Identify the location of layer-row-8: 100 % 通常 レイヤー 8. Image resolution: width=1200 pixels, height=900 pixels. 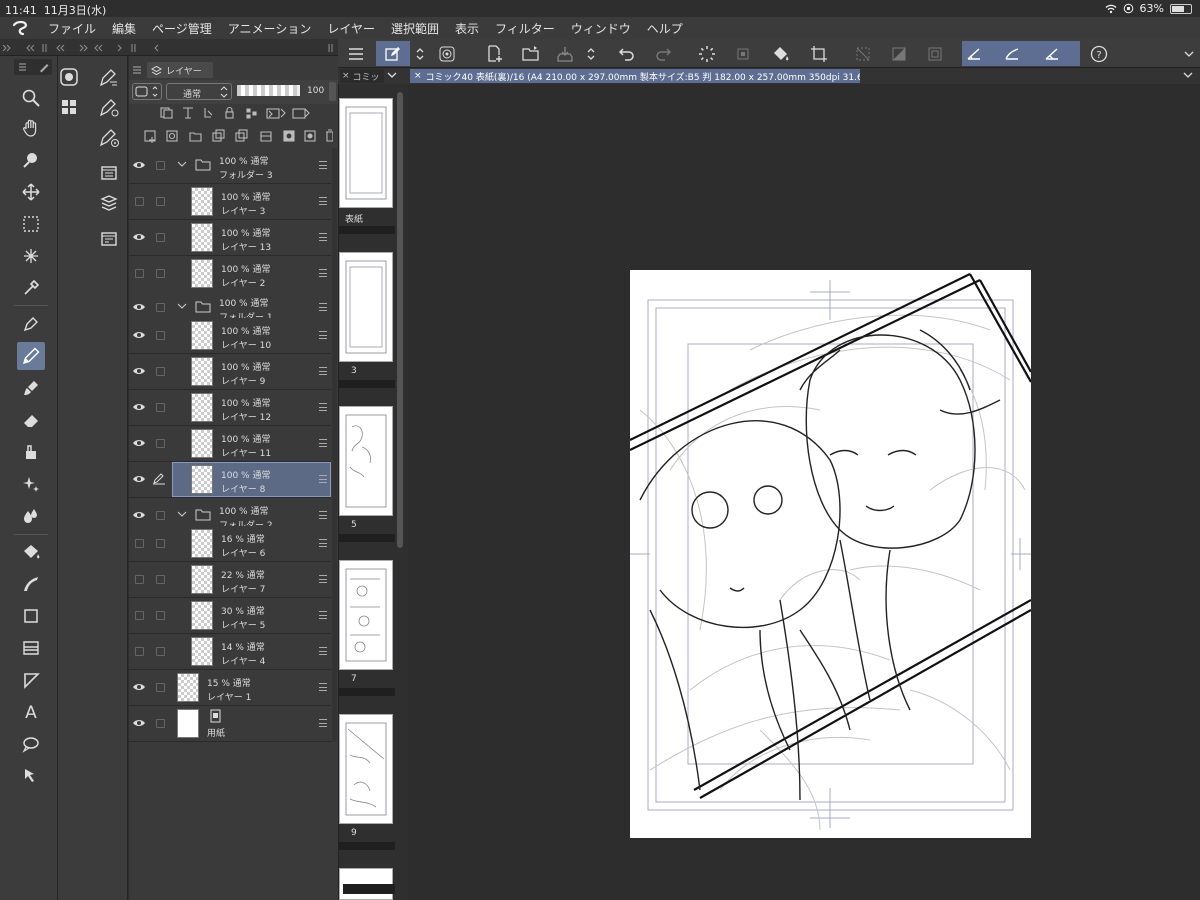
(230, 480).